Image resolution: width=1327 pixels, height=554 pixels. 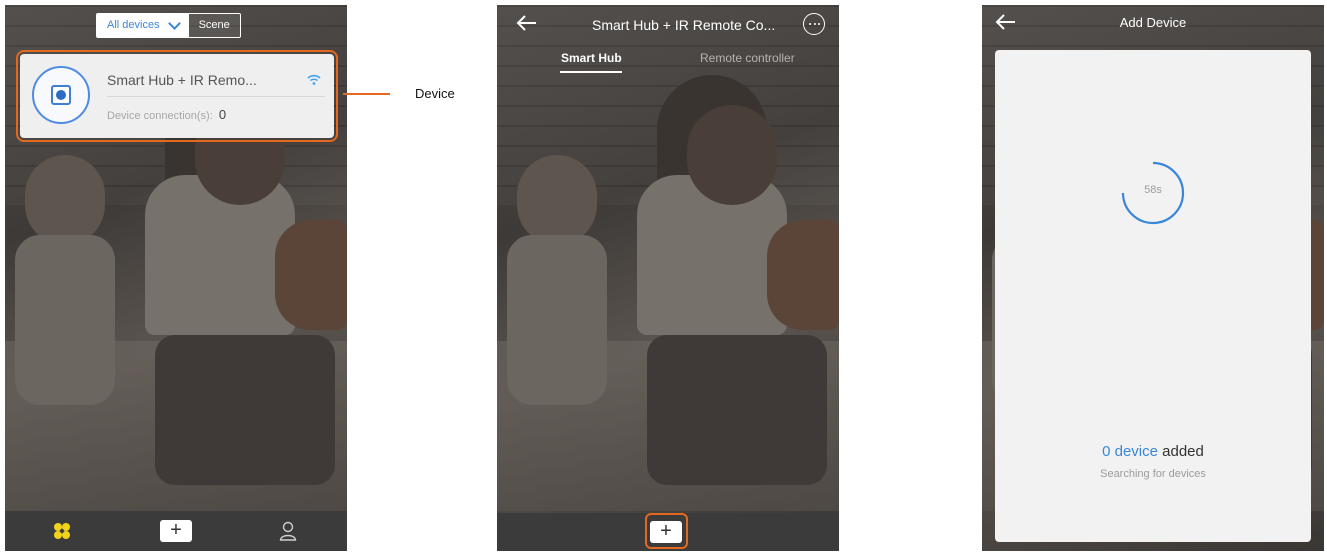 I want to click on back-arrow-icon, so click(x=526, y=23).